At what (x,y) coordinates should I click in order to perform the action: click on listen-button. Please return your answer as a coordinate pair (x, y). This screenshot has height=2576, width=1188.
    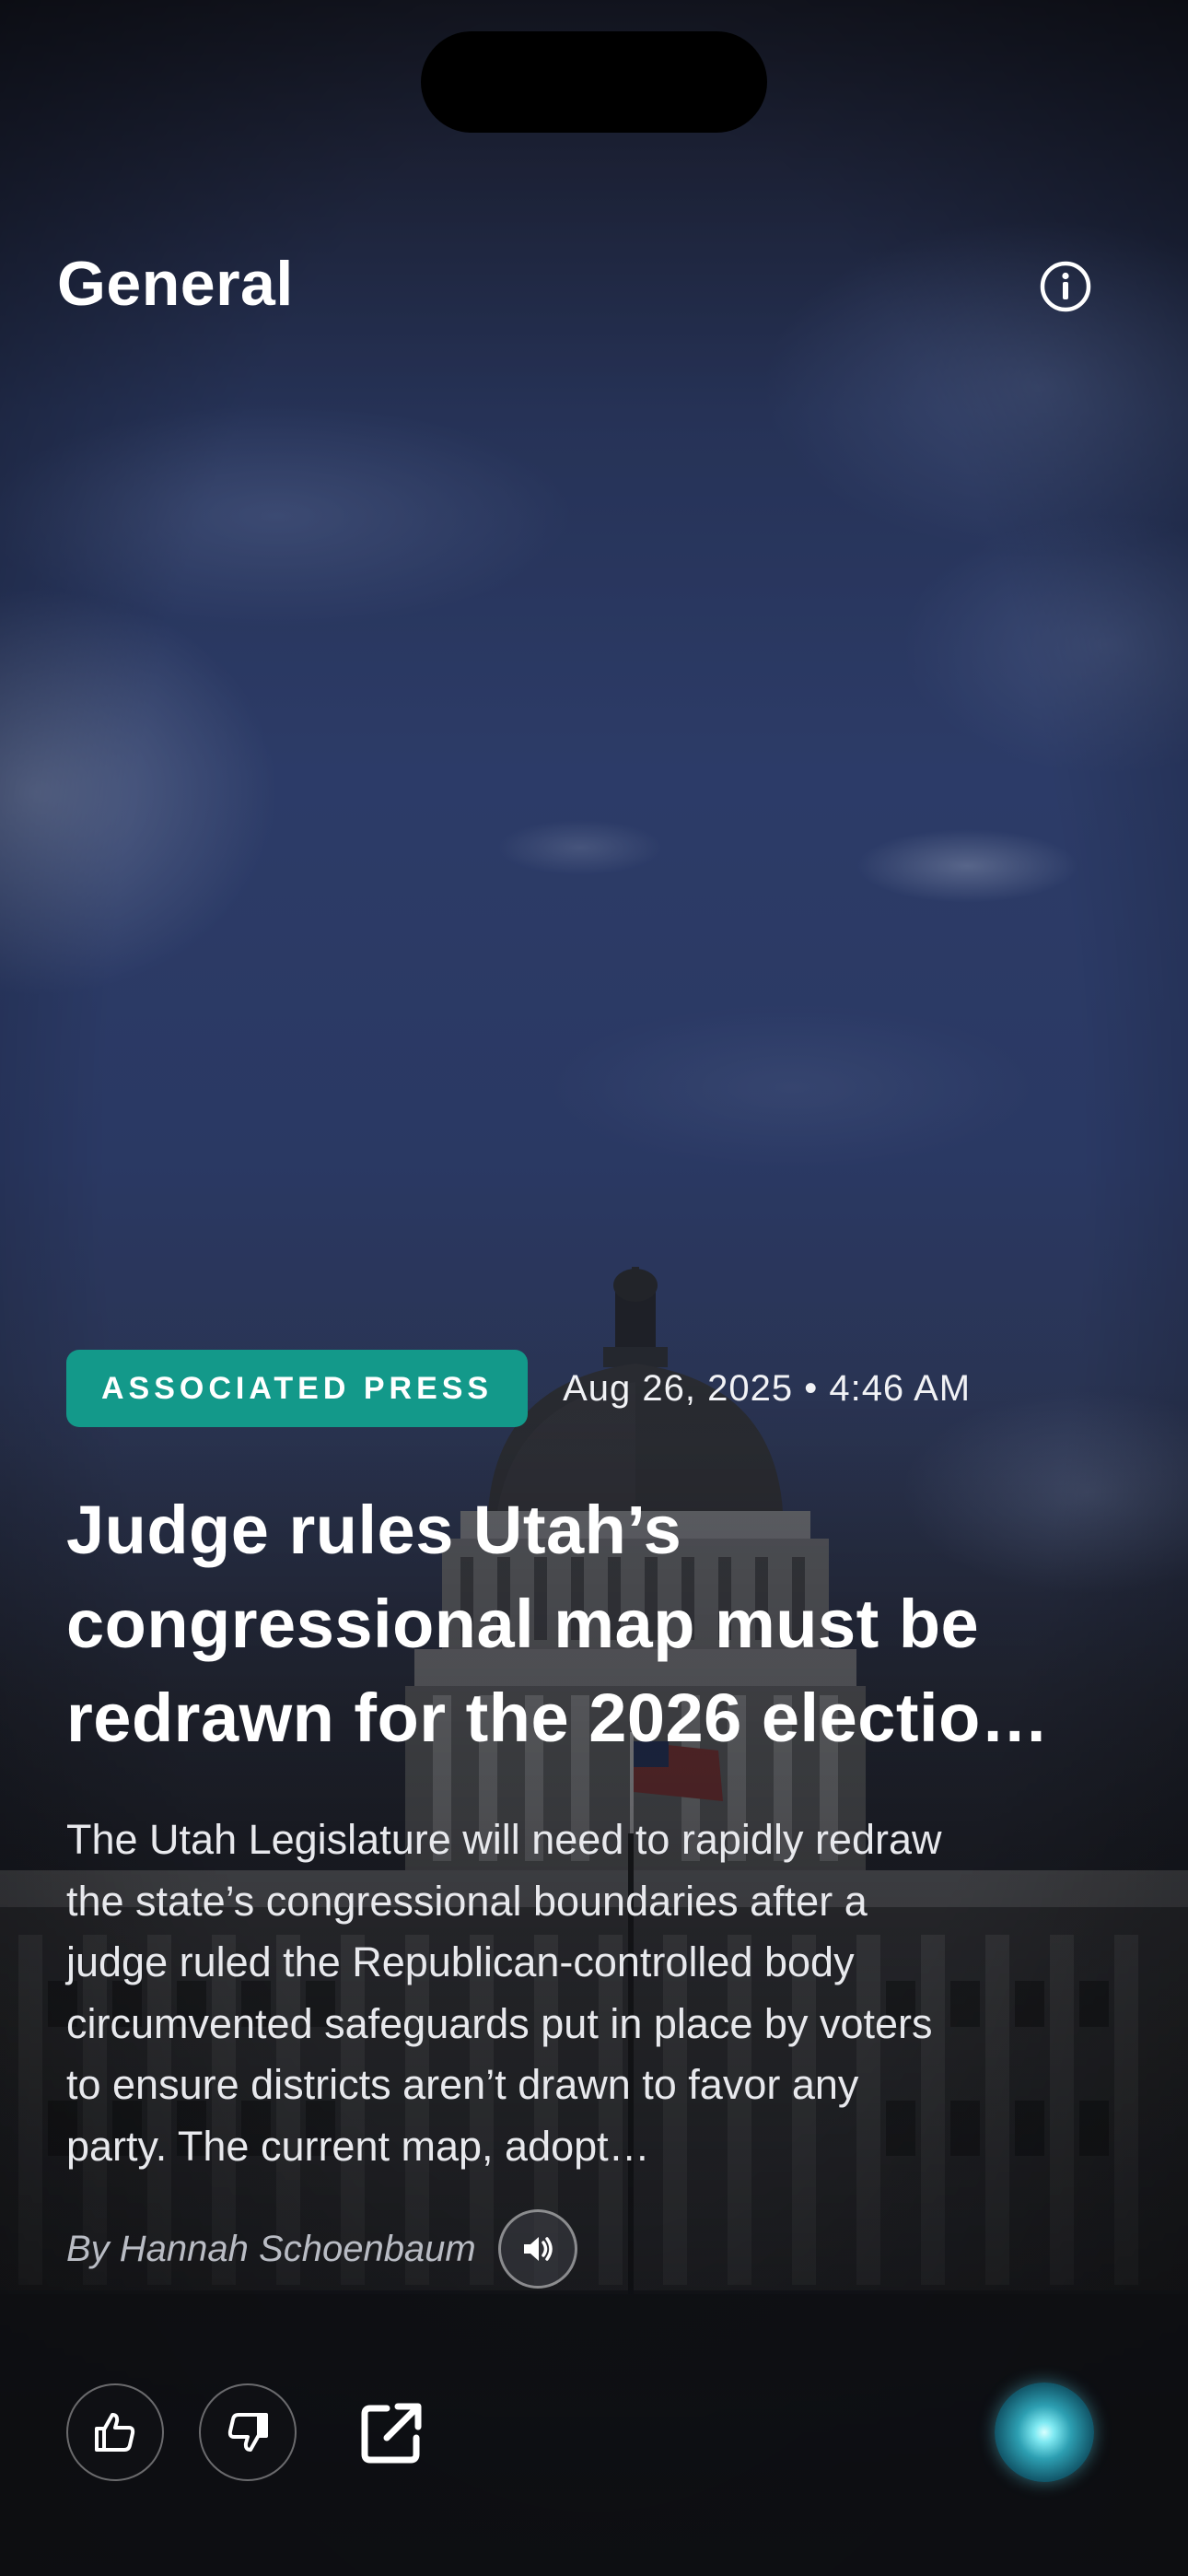
    Looking at the image, I should click on (537, 2249).